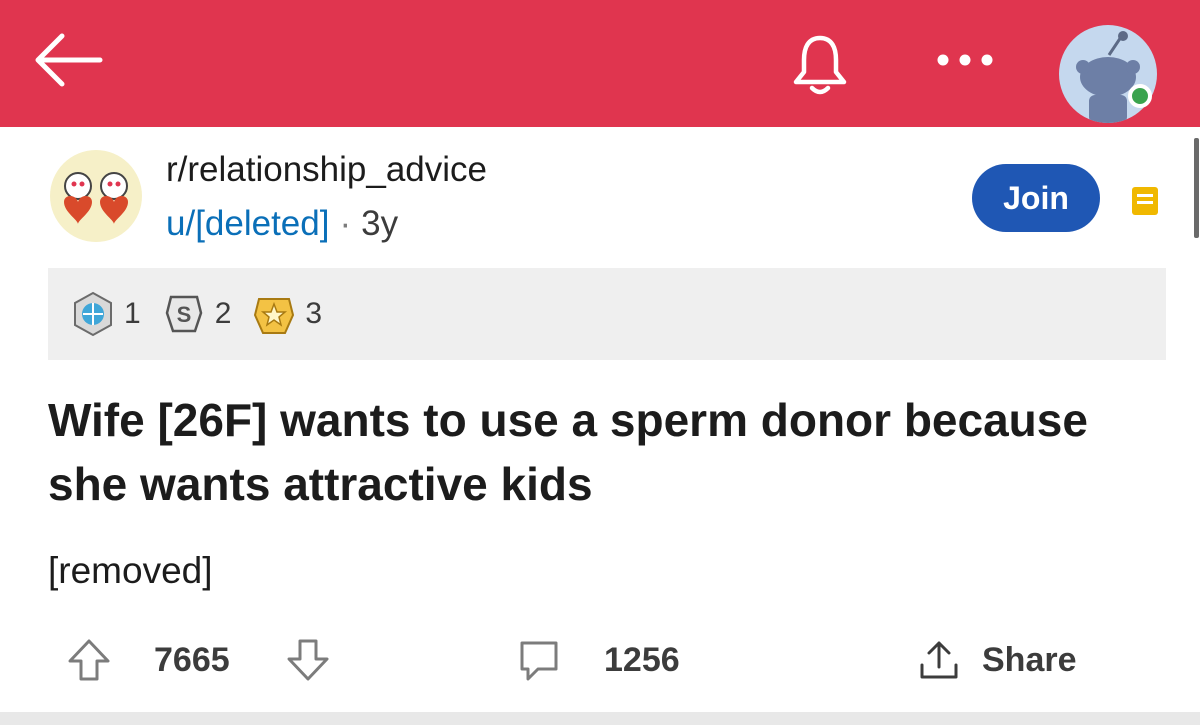 The width and height of the screenshot is (1200, 725). What do you see at coordinates (68, 60) in the screenshot?
I see `back-arrow-icon` at bounding box center [68, 60].